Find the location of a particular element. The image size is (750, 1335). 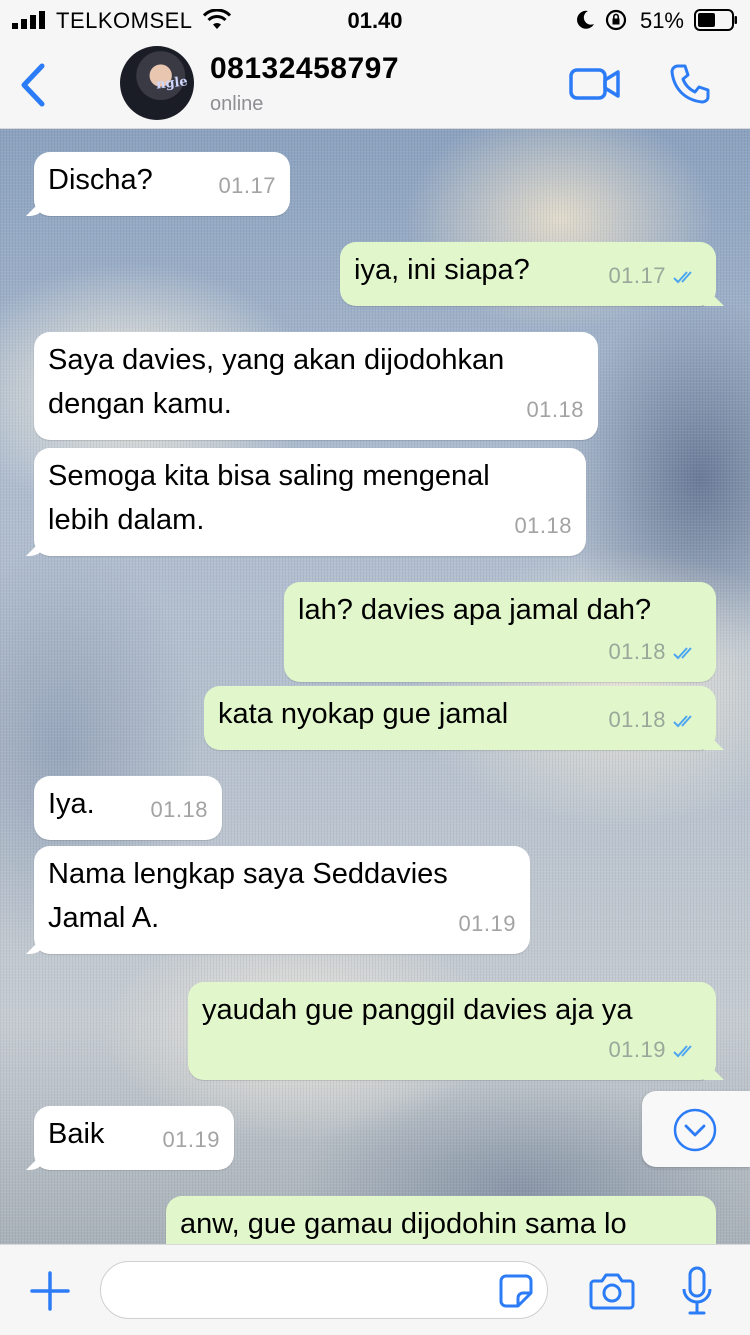

scroll-to-bottom-button is located at coordinates (696, 1129).